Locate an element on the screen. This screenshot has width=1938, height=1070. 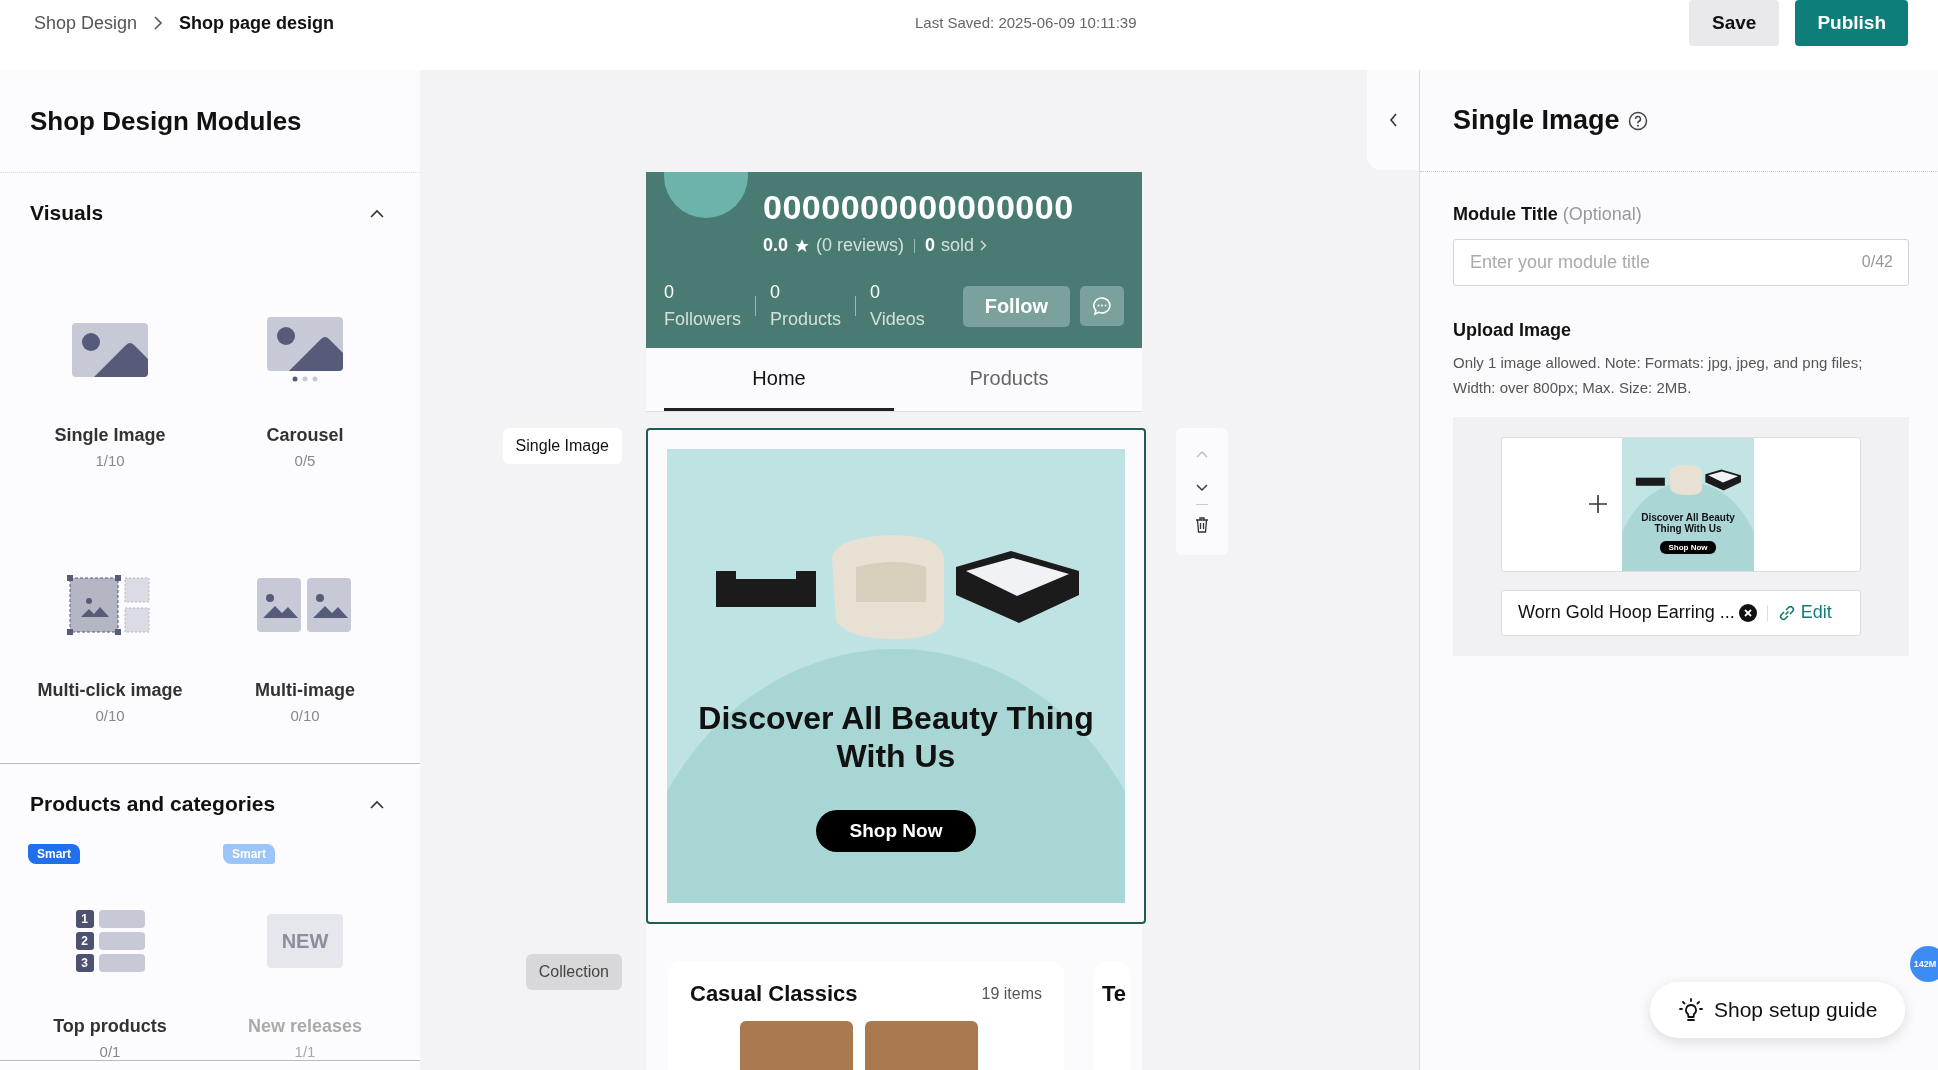
tab: Products is located at coordinates (1009, 379).